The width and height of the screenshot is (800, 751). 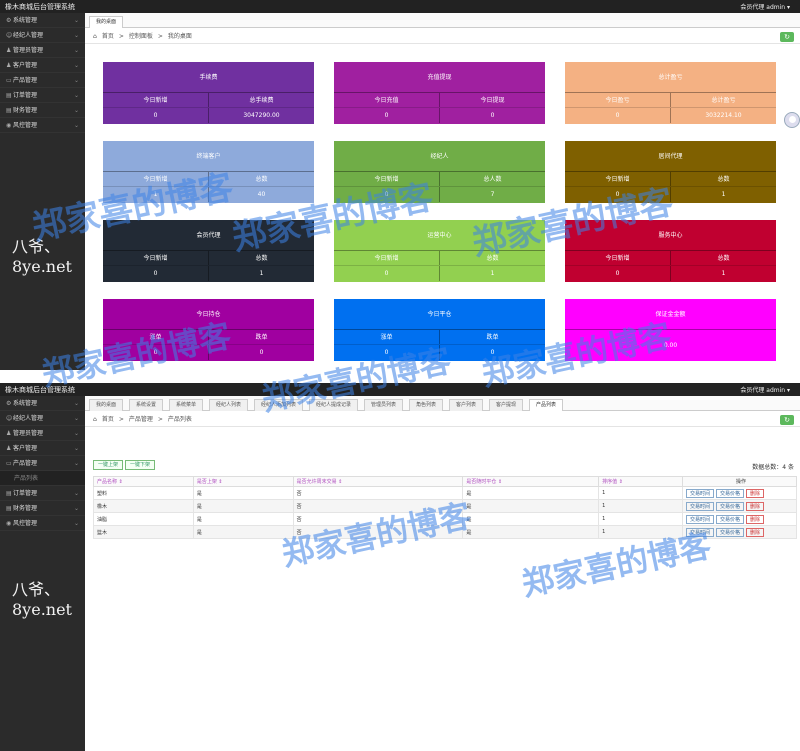 What do you see at coordinates (531, 481) in the screenshot?
I see `column-header: 是否随时平仓 ⇕` at bounding box center [531, 481].